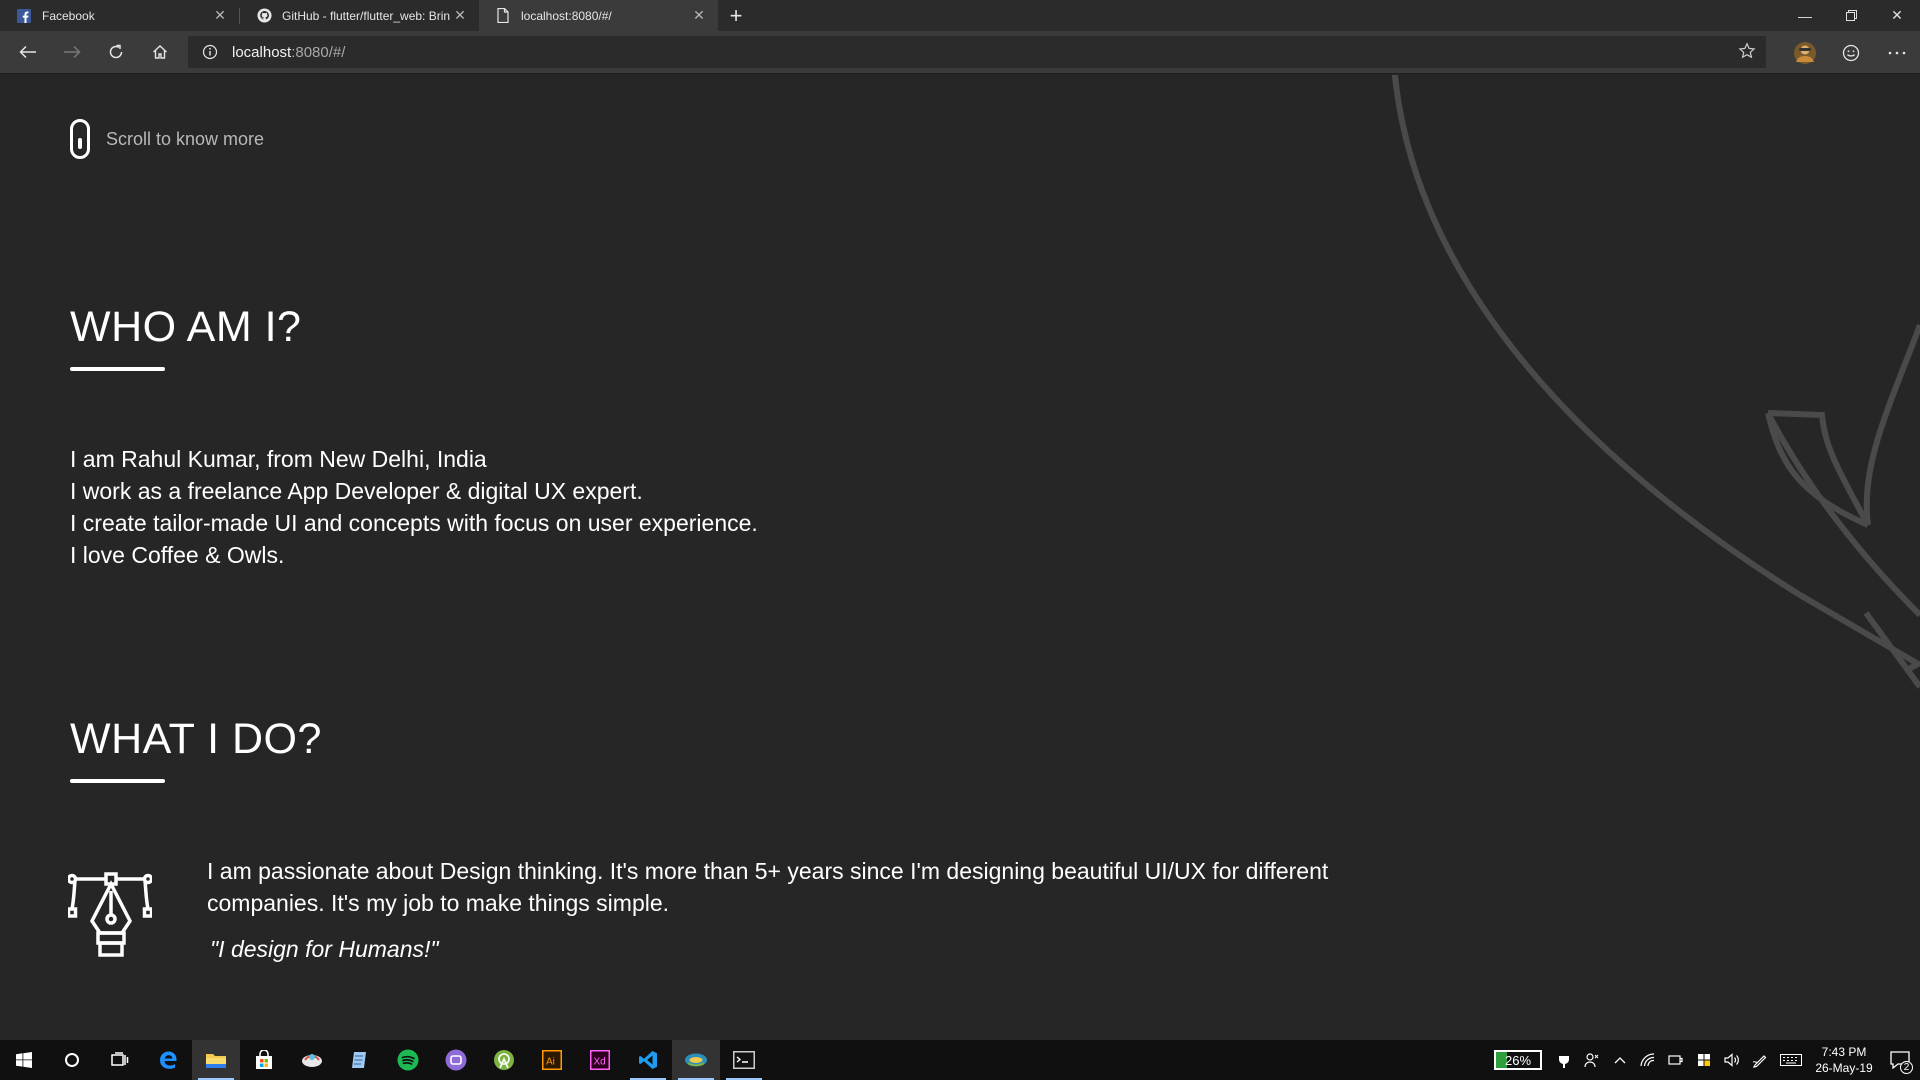 This screenshot has width=1920, height=1080. I want to click on illustrator-icon: Ai, so click(552, 1060).